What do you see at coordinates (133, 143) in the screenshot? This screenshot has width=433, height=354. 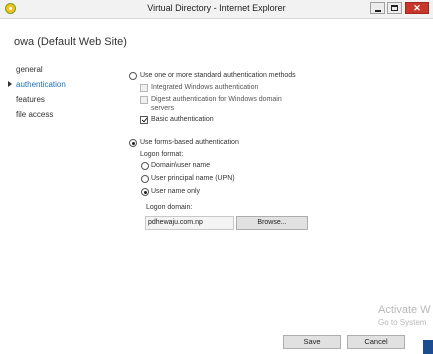 I see `forms-auth-radio` at bounding box center [133, 143].